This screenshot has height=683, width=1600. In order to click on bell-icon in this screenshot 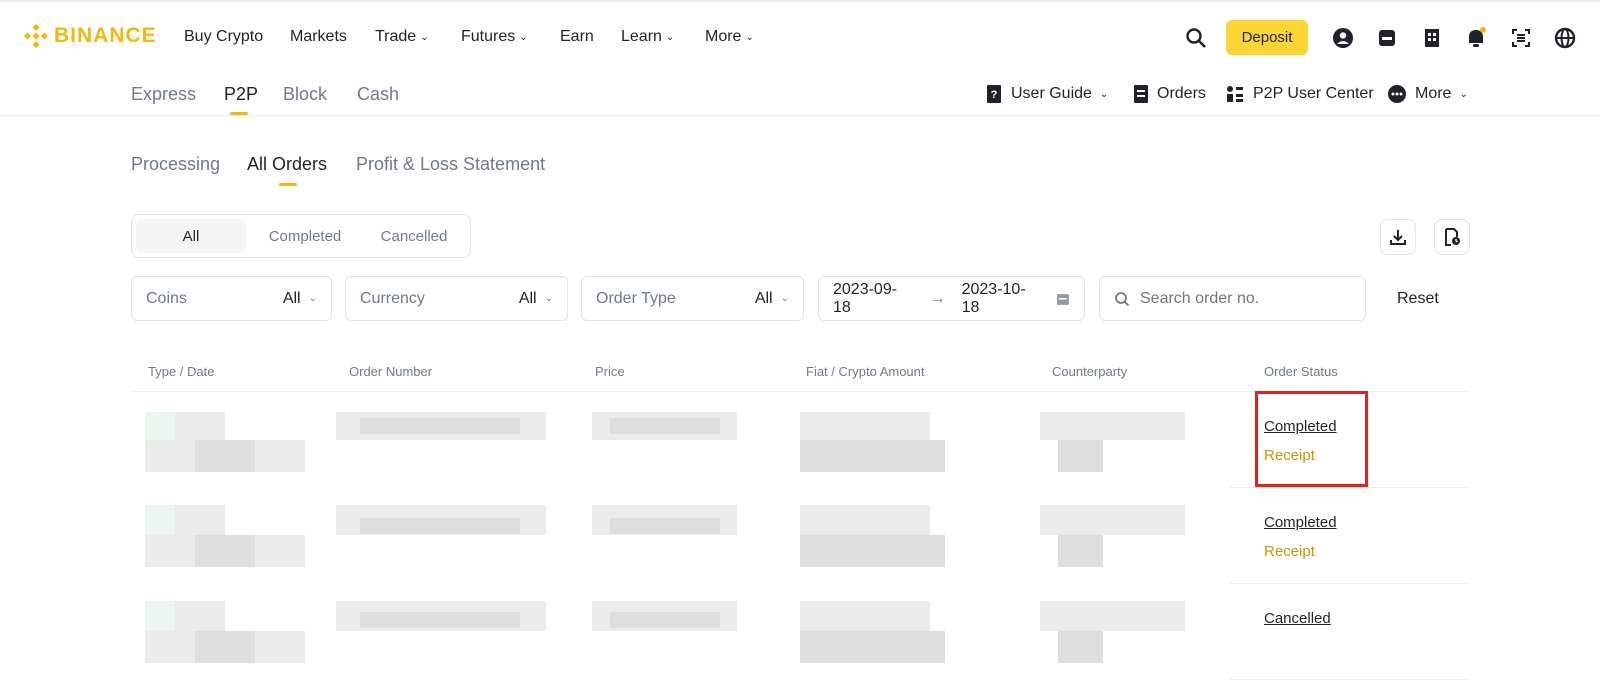, I will do `click(1476, 38)`.